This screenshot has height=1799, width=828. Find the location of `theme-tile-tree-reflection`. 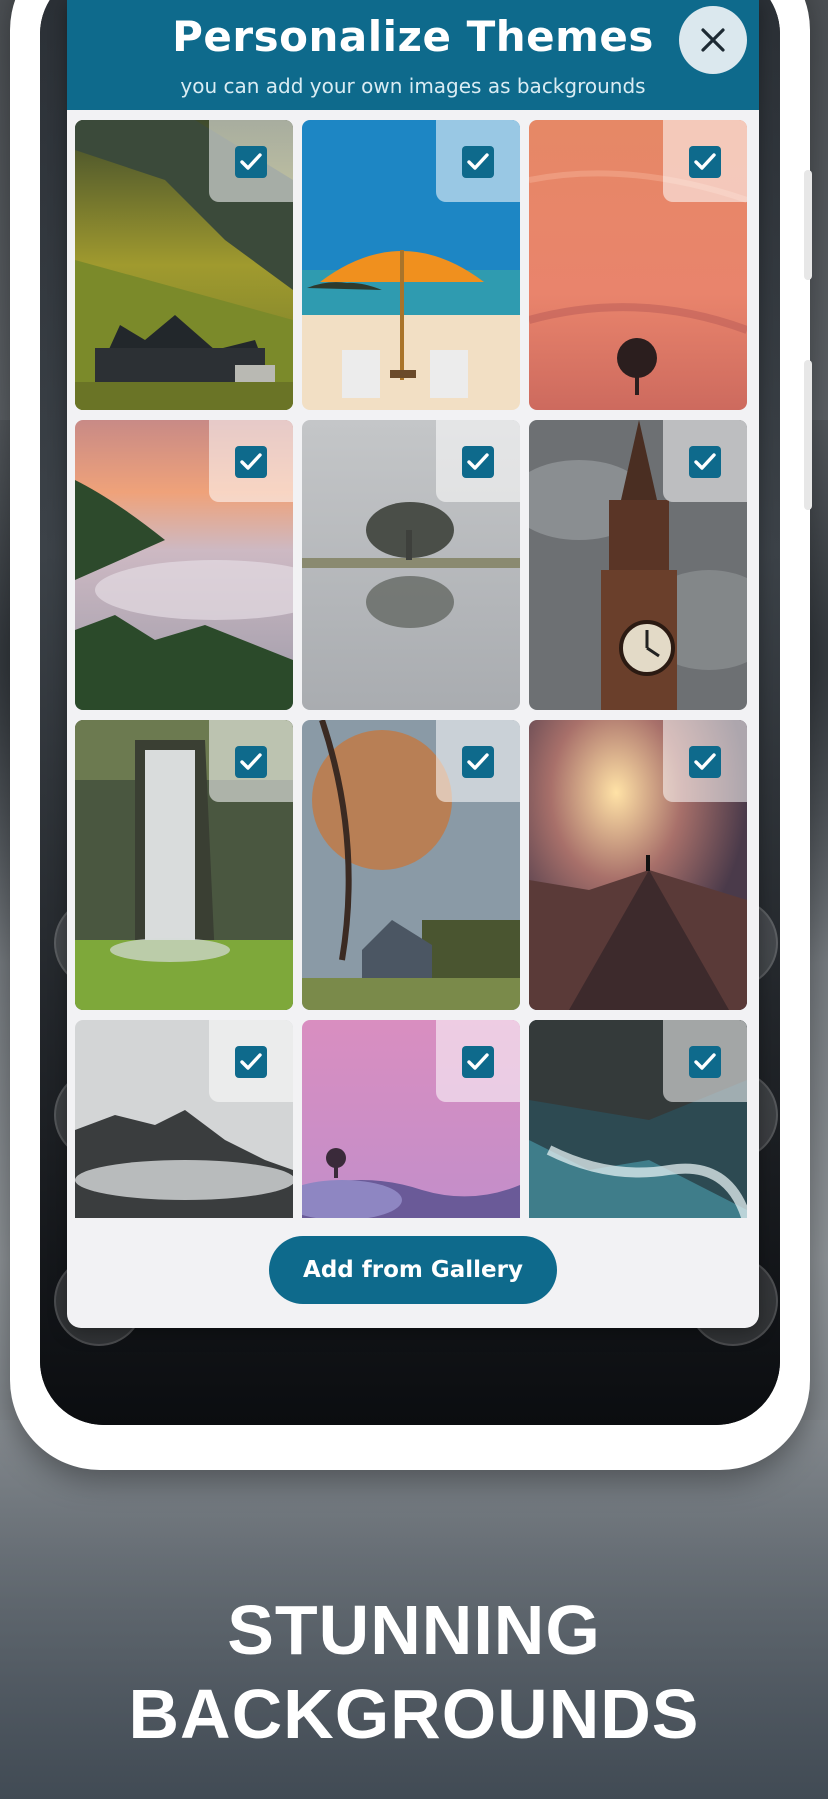

theme-tile-tree-reflection is located at coordinates (411, 565).